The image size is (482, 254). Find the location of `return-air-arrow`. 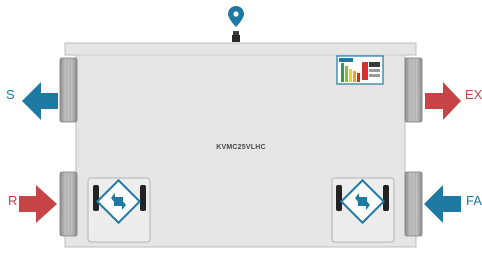

return-air-arrow is located at coordinates (38, 204).